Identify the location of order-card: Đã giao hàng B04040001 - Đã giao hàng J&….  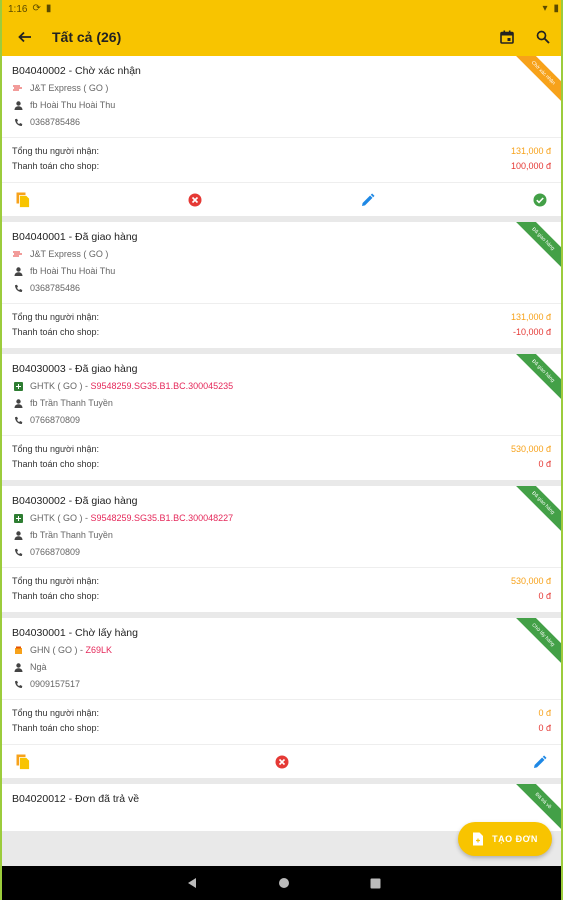
(281, 285).